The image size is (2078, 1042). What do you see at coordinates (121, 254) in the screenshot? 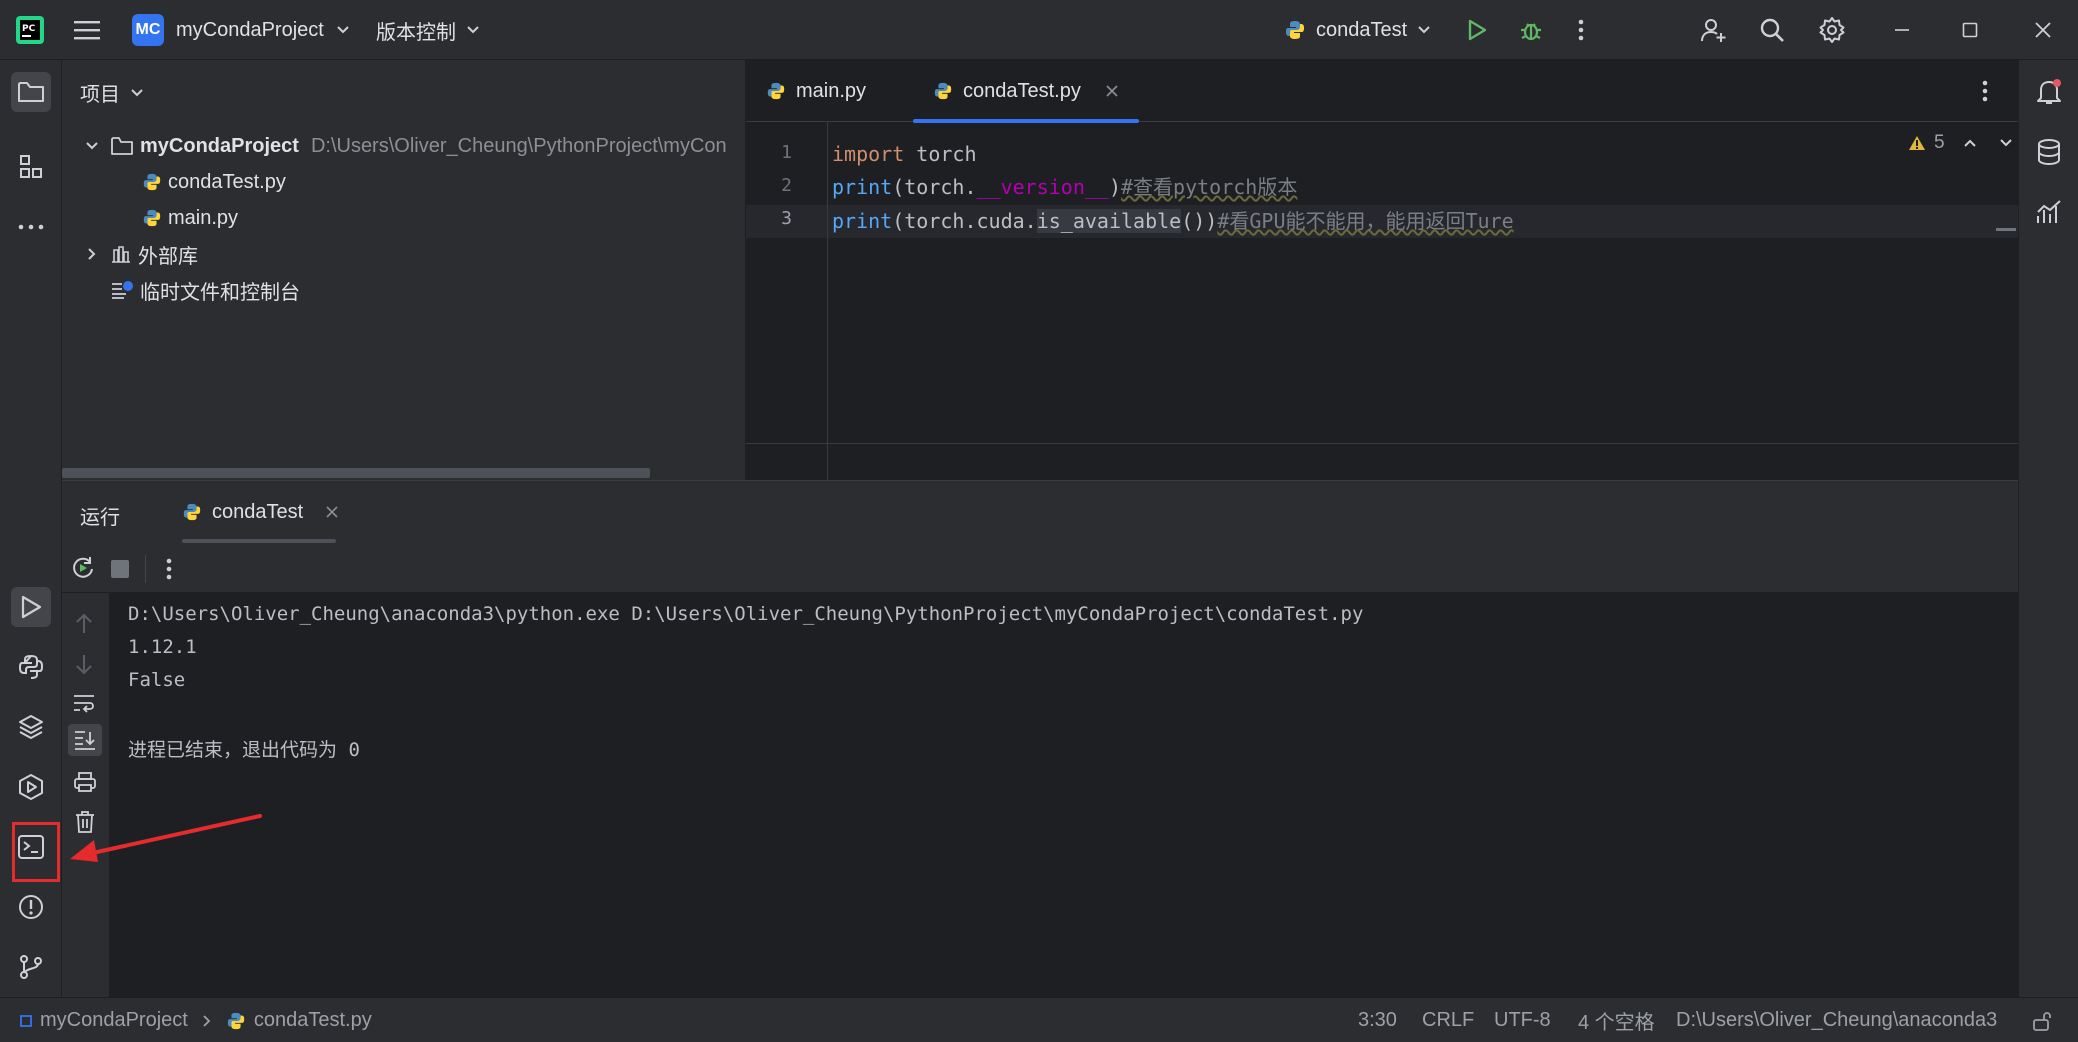
I see `library-icon` at bounding box center [121, 254].